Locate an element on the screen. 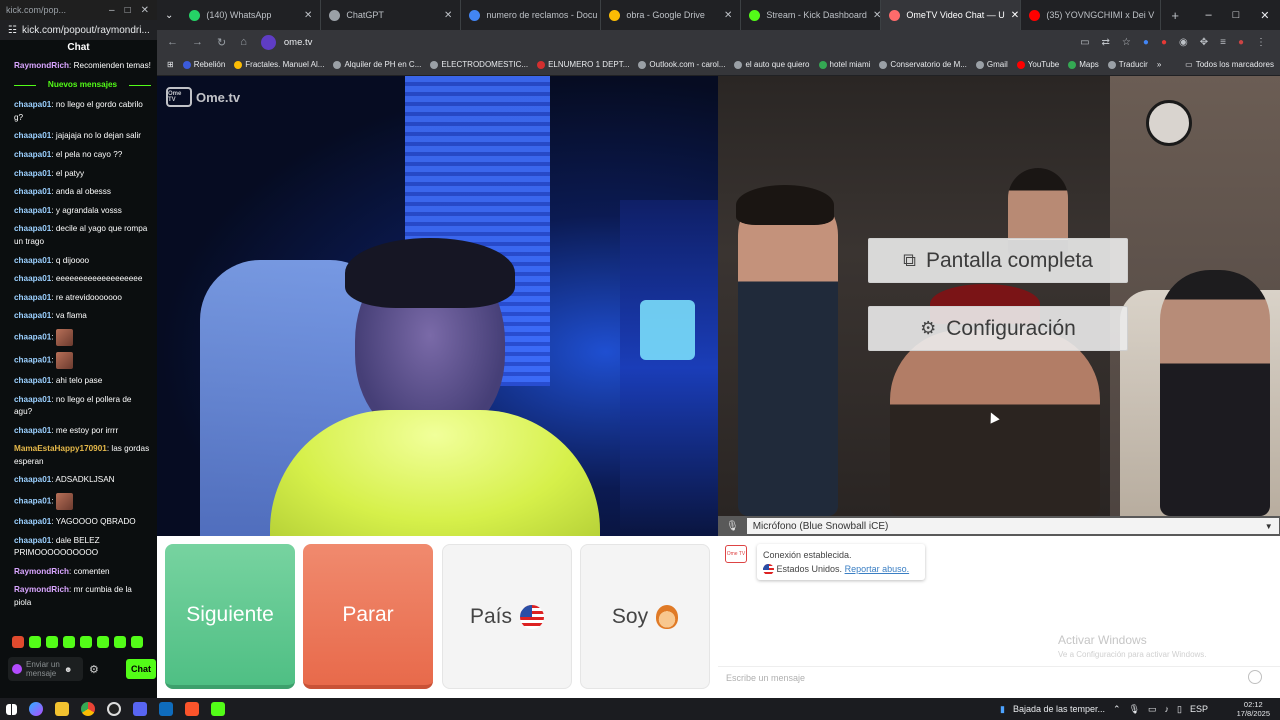 This screenshot has height=720, width=1280. country-button: País is located at coordinates (507, 616).